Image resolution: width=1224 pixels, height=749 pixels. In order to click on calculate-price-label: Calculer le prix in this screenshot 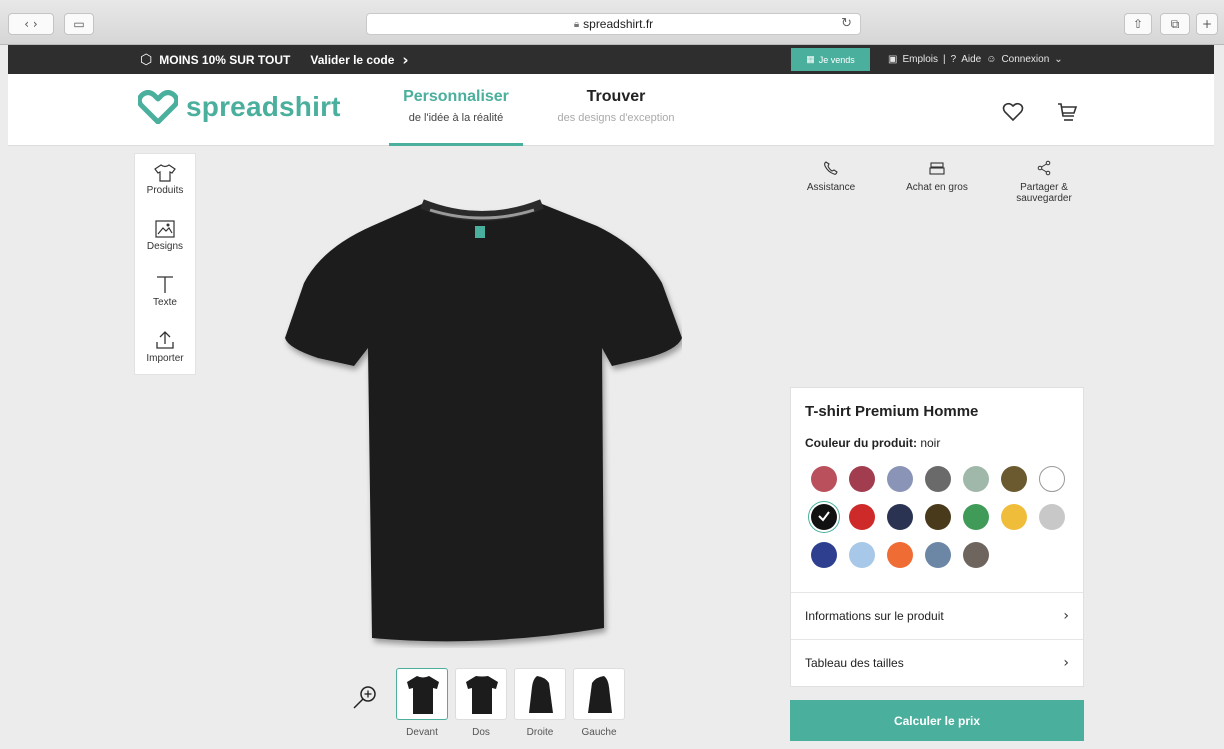, I will do `click(937, 720)`.